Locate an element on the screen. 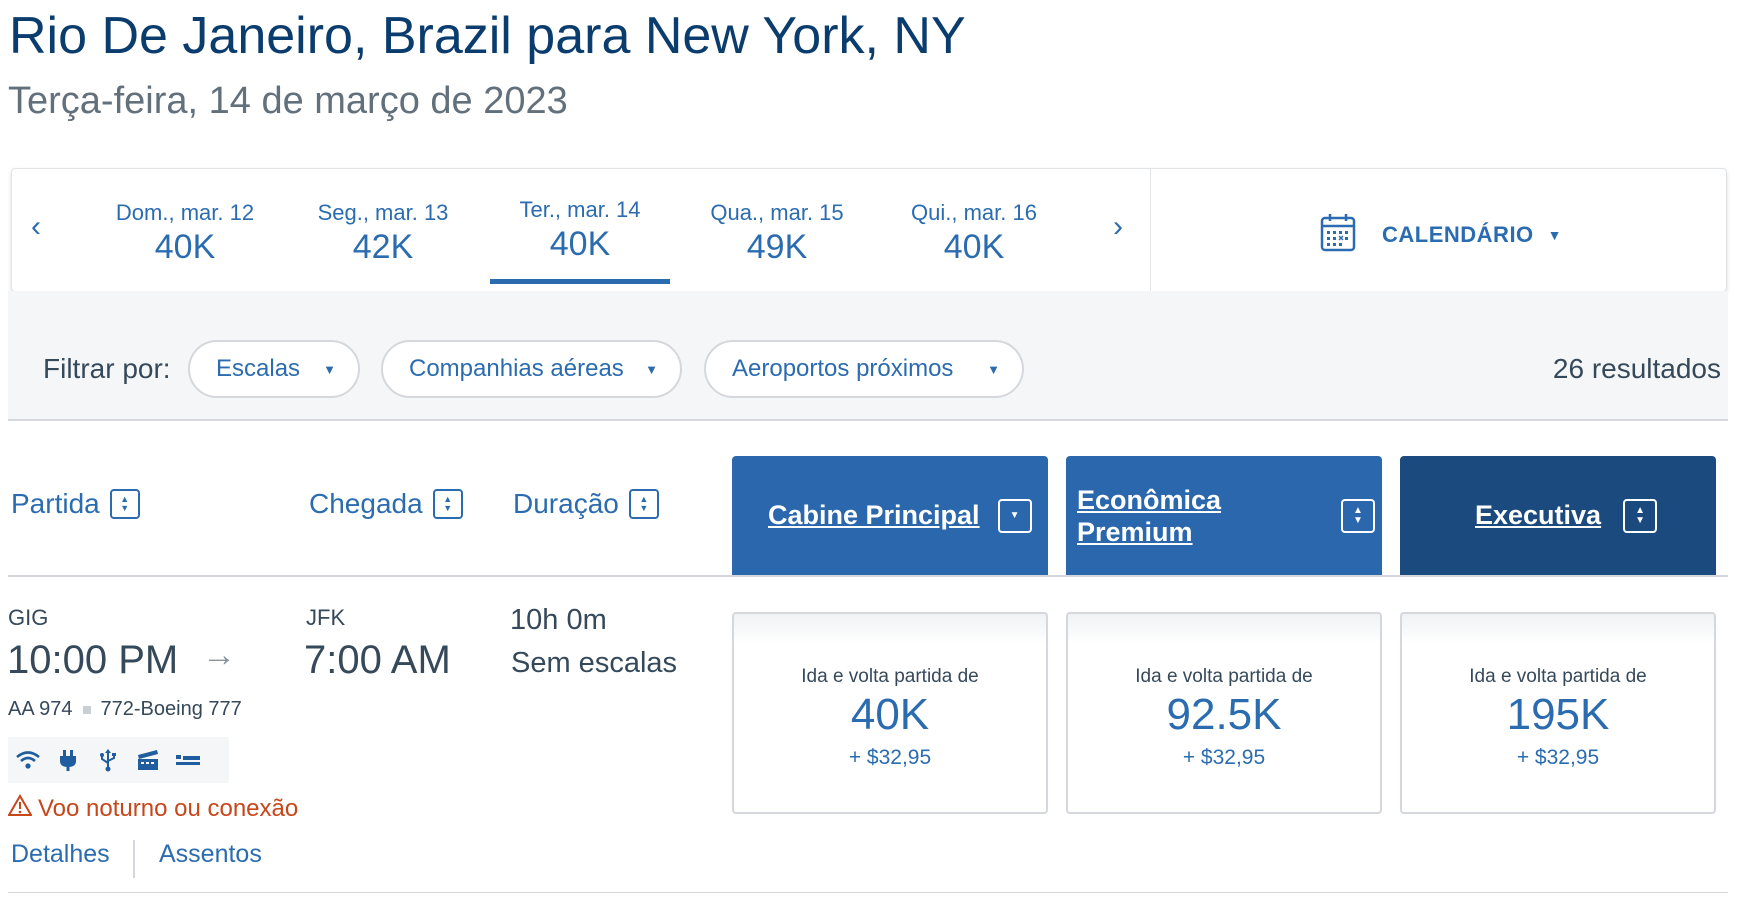  wifi-icon is located at coordinates (28, 760).